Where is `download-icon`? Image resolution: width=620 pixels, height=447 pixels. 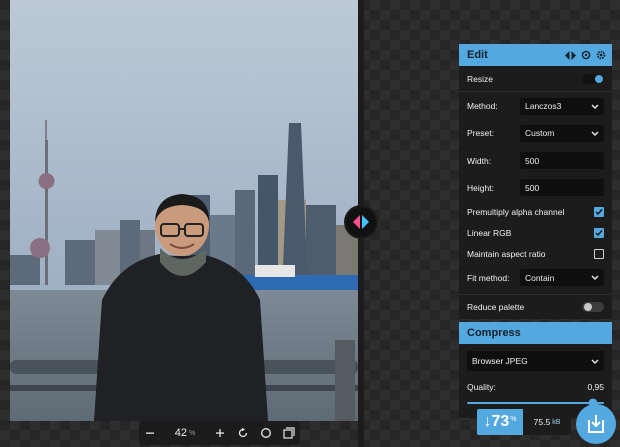 download-icon is located at coordinates (596, 424).